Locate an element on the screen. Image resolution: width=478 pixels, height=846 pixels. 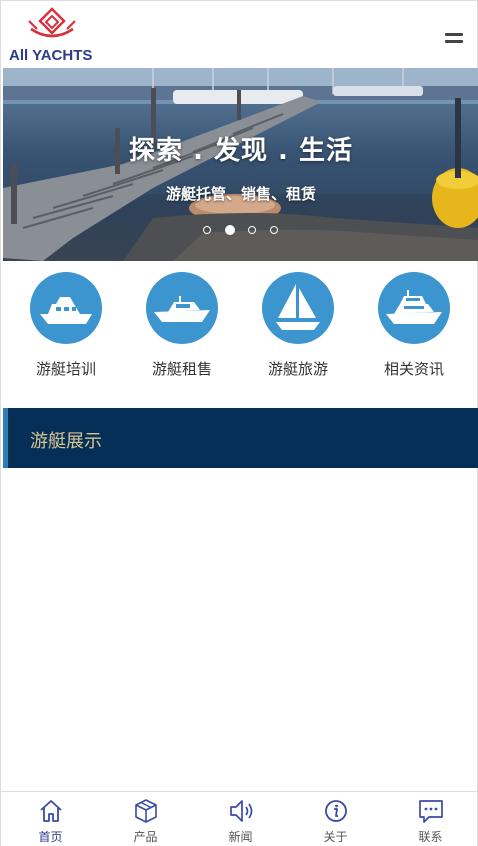
banner-title: 探索 . 发现 . 生活 is located at coordinates (241, 151).